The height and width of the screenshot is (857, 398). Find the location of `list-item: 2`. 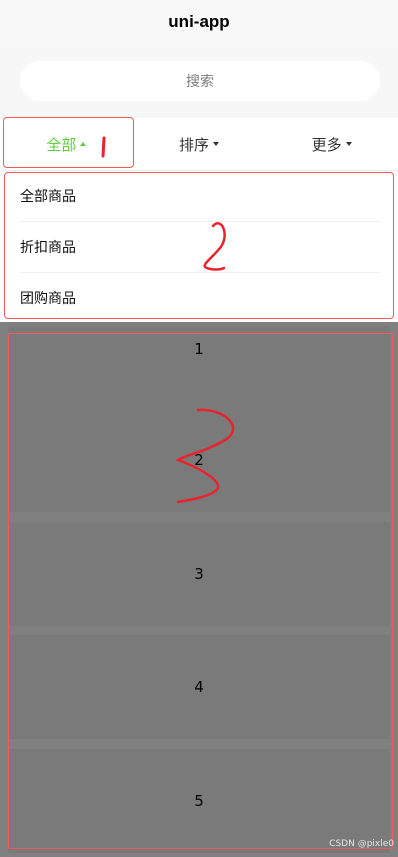

list-item: 2 is located at coordinates (199, 460).